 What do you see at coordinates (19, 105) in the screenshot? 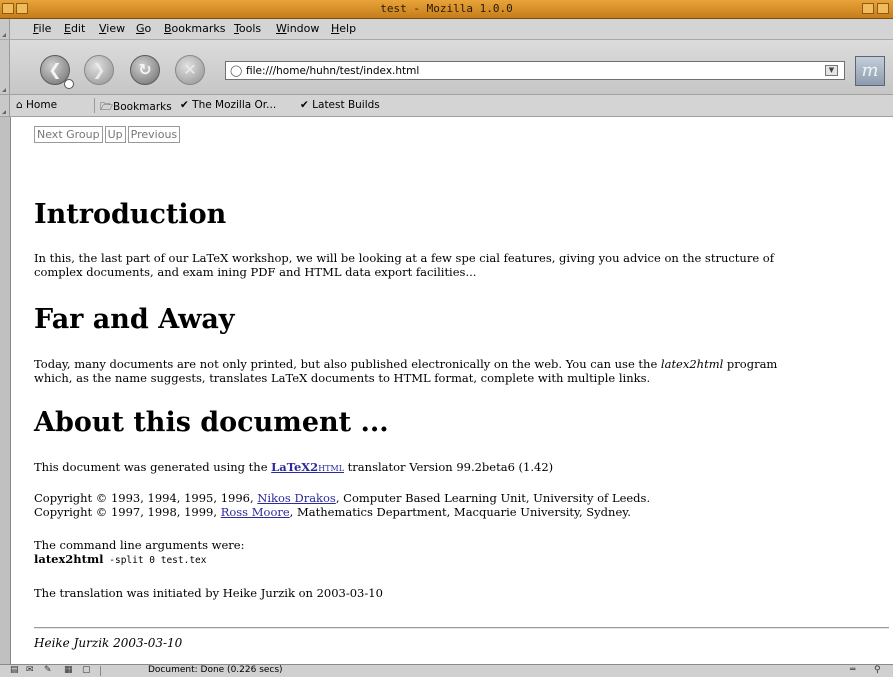
I see `home-icon: ⌂` at bounding box center [19, 105].